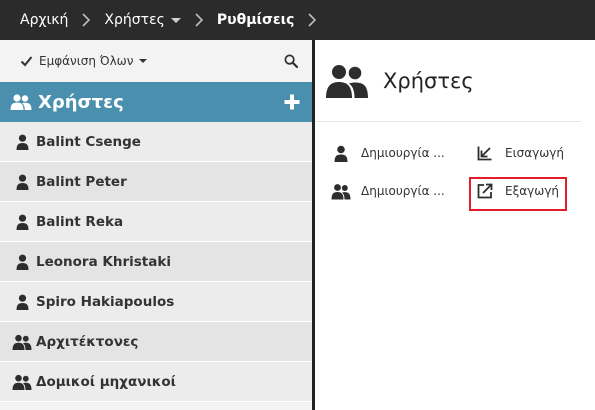 This screenshot has width=595, height=410. I want to click on import-action: Εισαγωγή, so click(519, 153).